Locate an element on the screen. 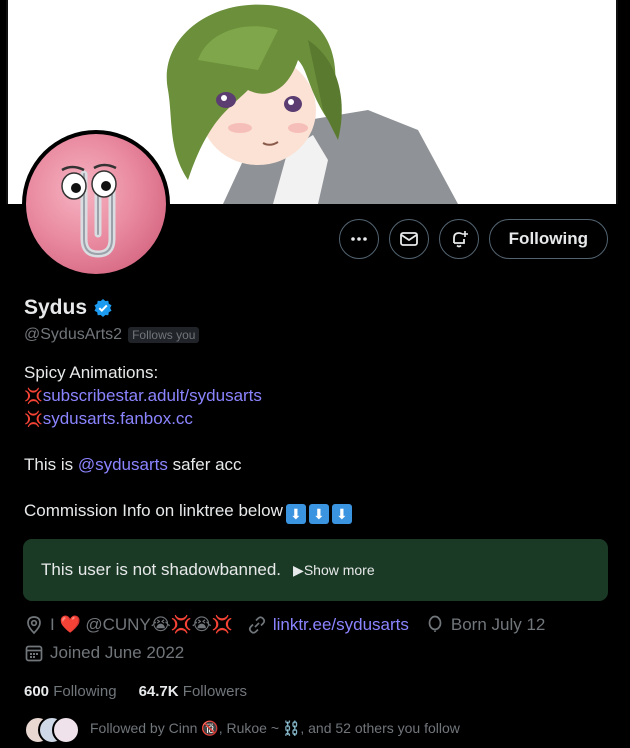 The height and width of the screenshot is (748, 630). message-button is located at coordinates (408, 239).